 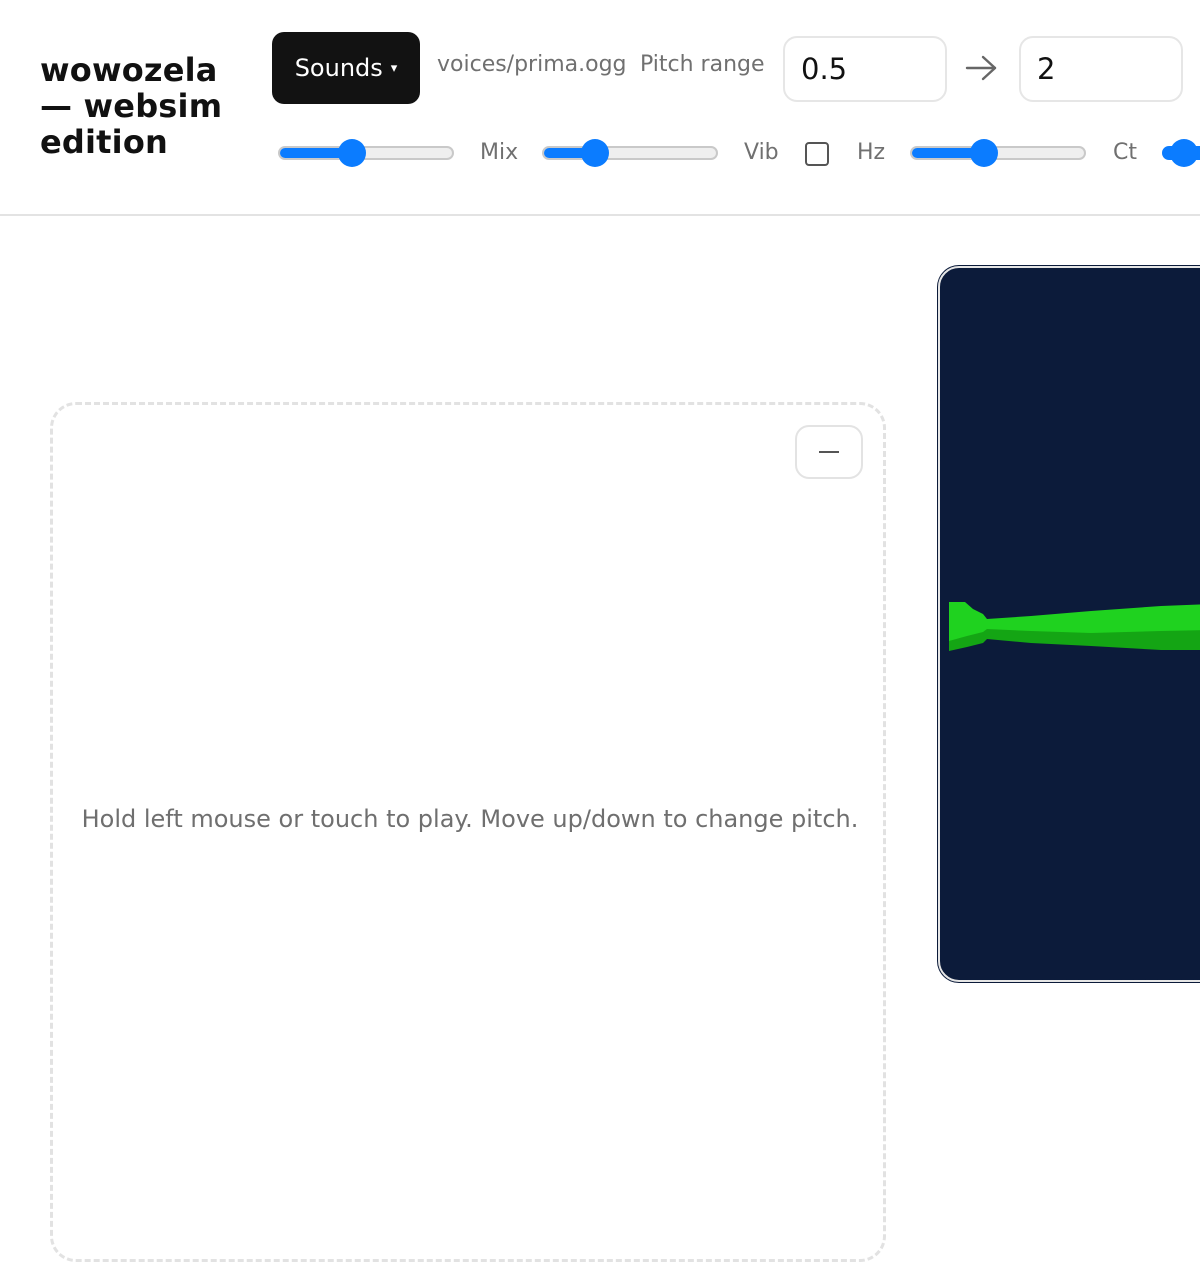 I want to click on vibrato-checkbox, so click(x=817, y=154).